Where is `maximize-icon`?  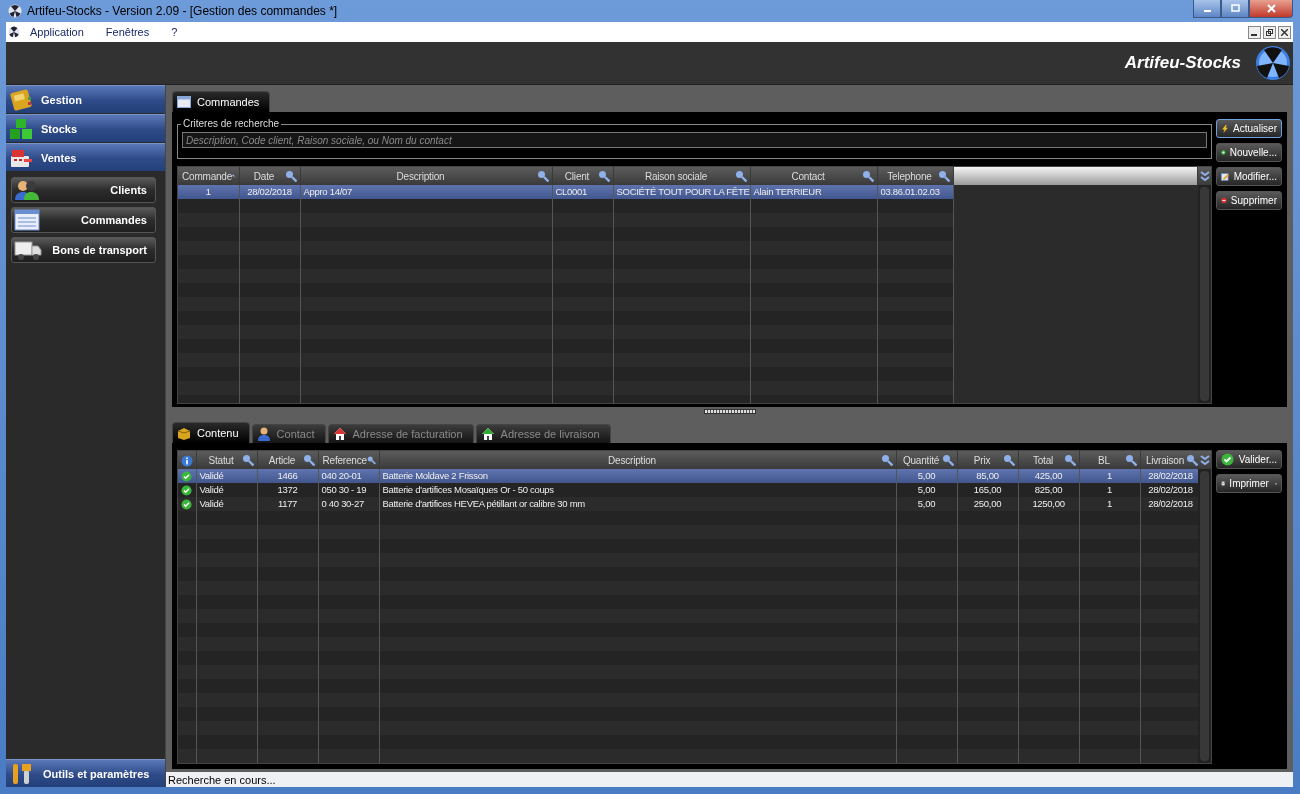
maximize-icon is located at coordinates (1235, 8).